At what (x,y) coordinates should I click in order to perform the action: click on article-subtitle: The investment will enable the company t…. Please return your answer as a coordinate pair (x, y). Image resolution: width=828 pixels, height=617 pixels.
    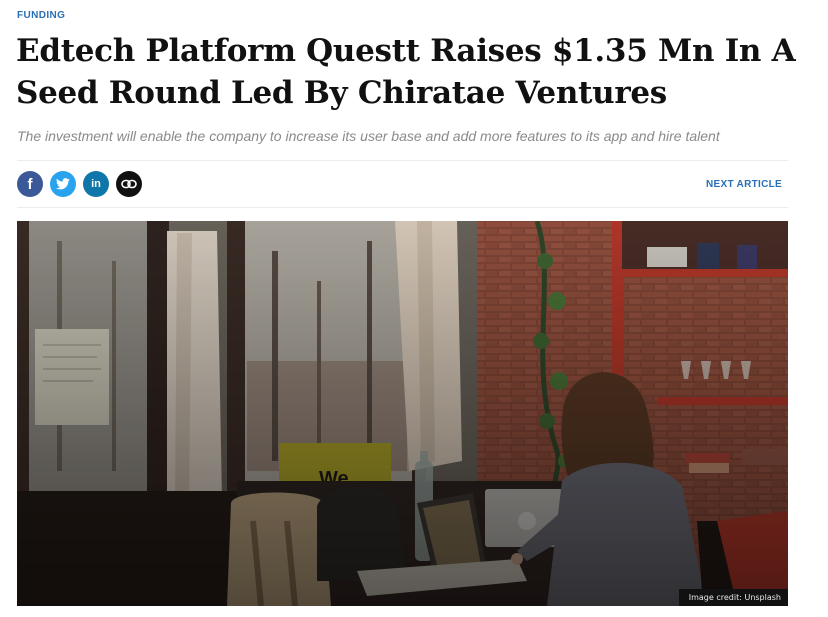
    Looking at the image, I should click on (368, 136).